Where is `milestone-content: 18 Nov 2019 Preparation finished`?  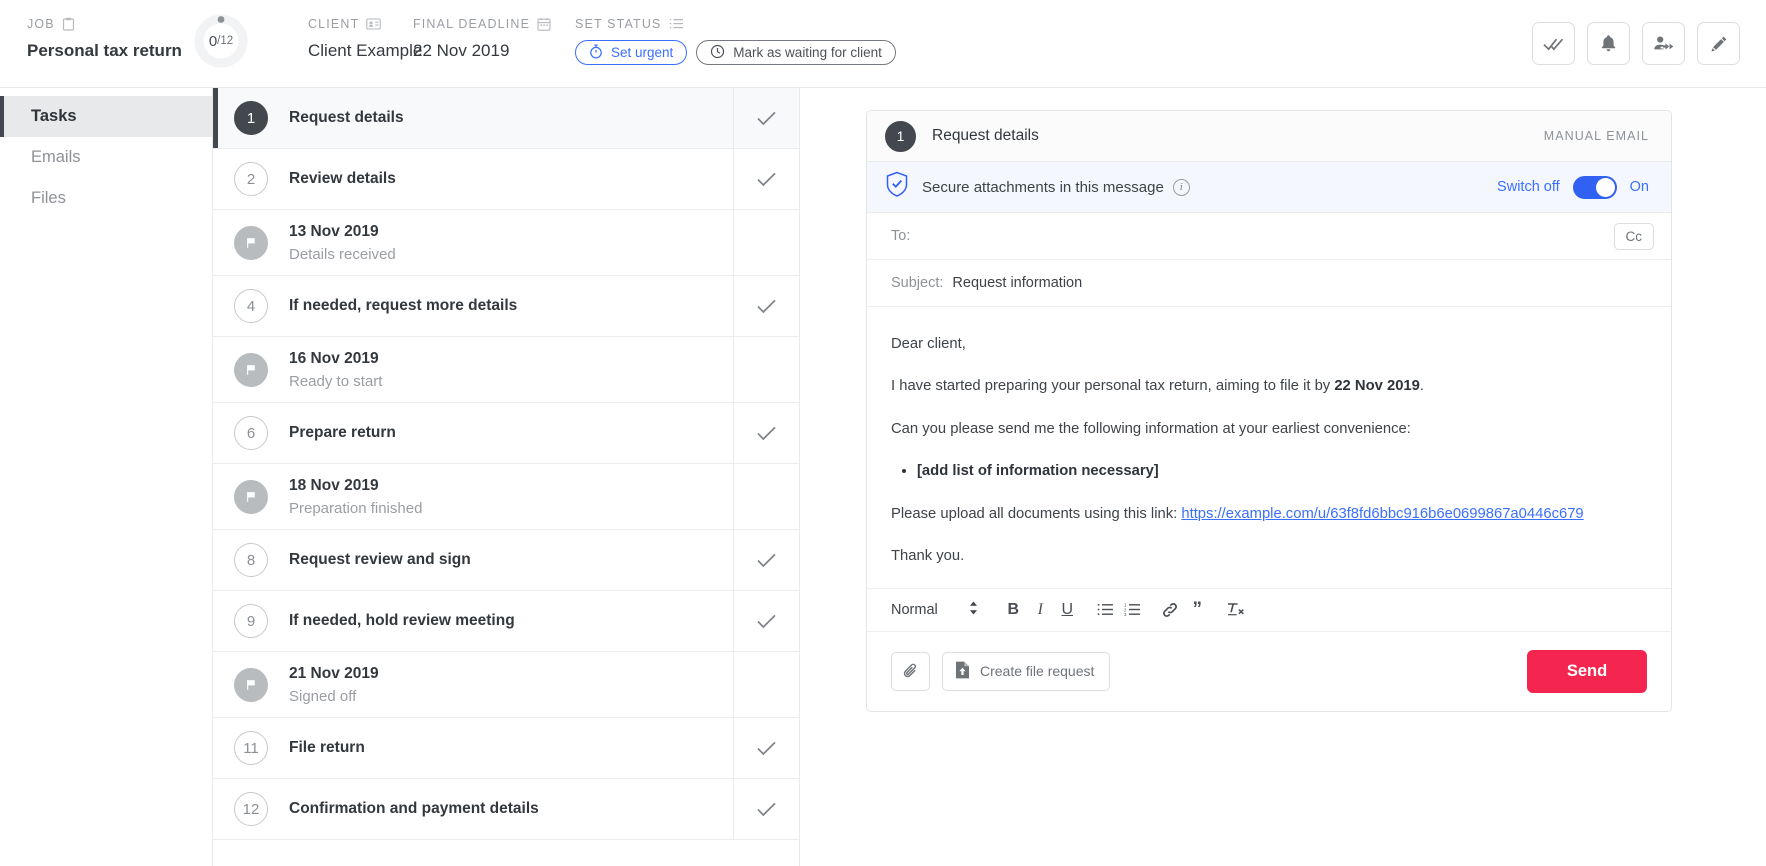
milestone-content: 18 Nov 2019 Preparation finished is located at coordinates (511, 497).